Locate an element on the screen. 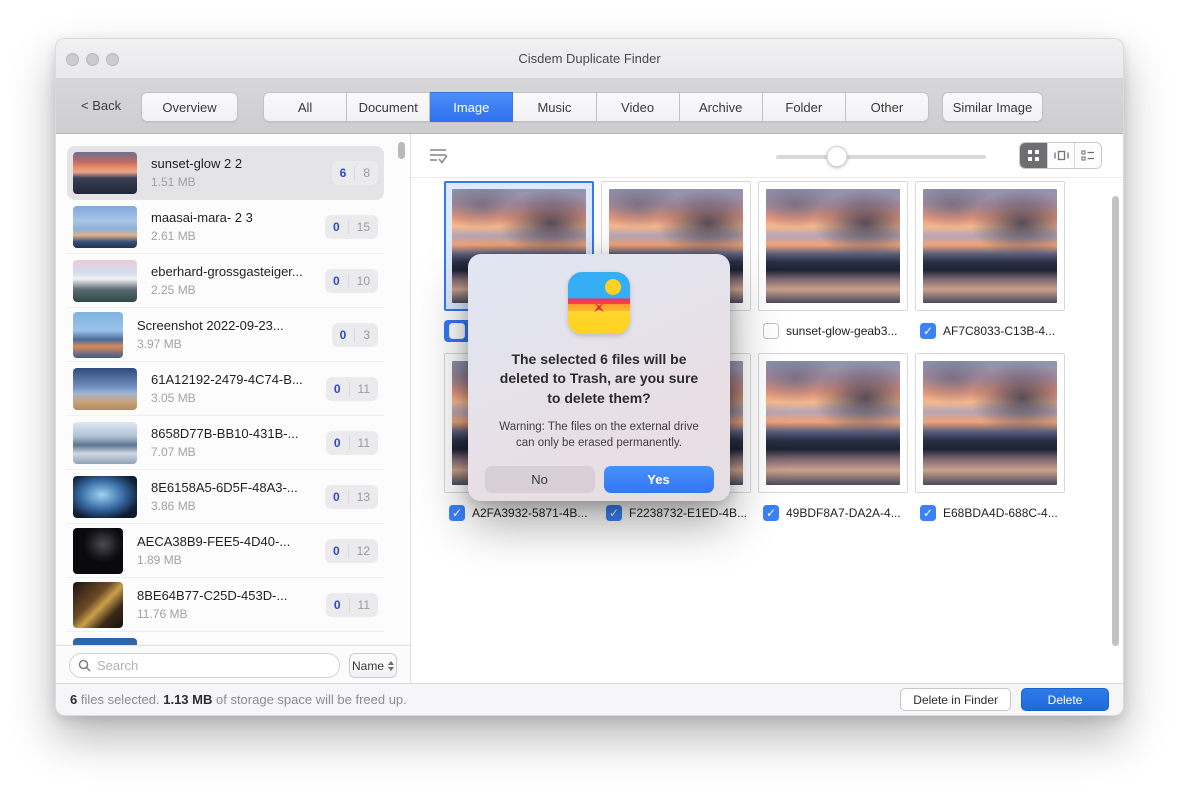 The height and width of the screenshot is (792, 1179). list-view-button is located at coordinates (1087, 155).